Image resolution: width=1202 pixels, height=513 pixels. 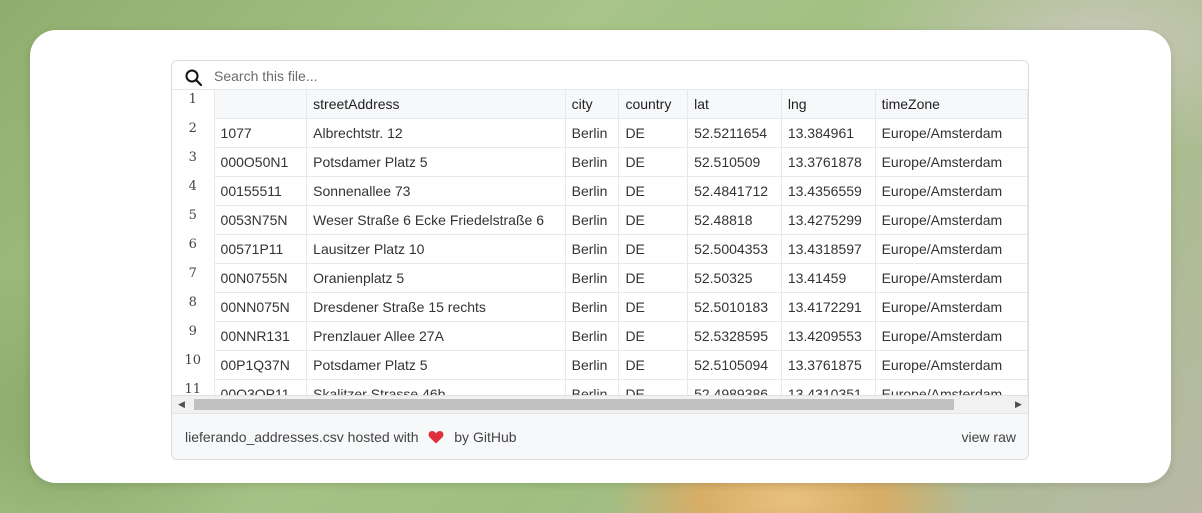 What do you see at coordinates (264, 437) in the screenshot?
I see `file-name-link: lieferando_addresses.csv` at bounding box center [264, 437].